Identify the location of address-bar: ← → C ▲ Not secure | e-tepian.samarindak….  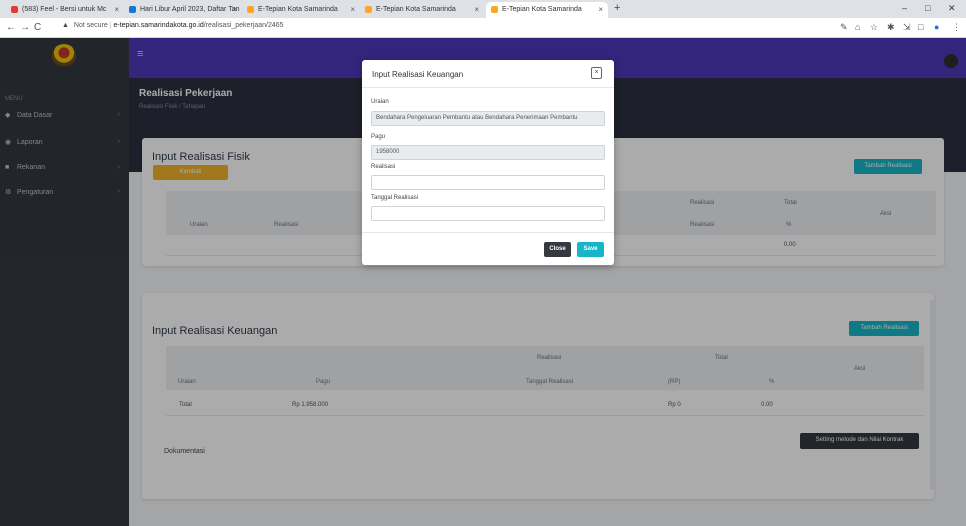
(483, 28).